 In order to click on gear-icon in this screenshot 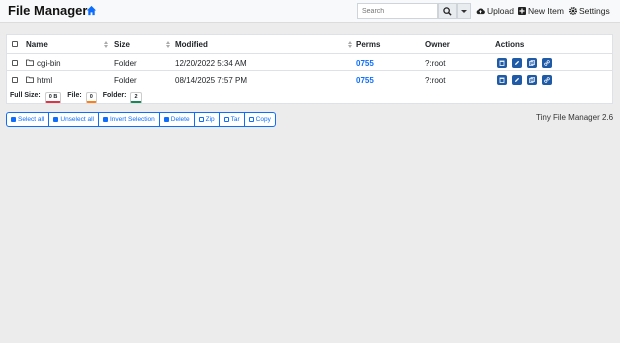, I will do `click(573, 11)`.